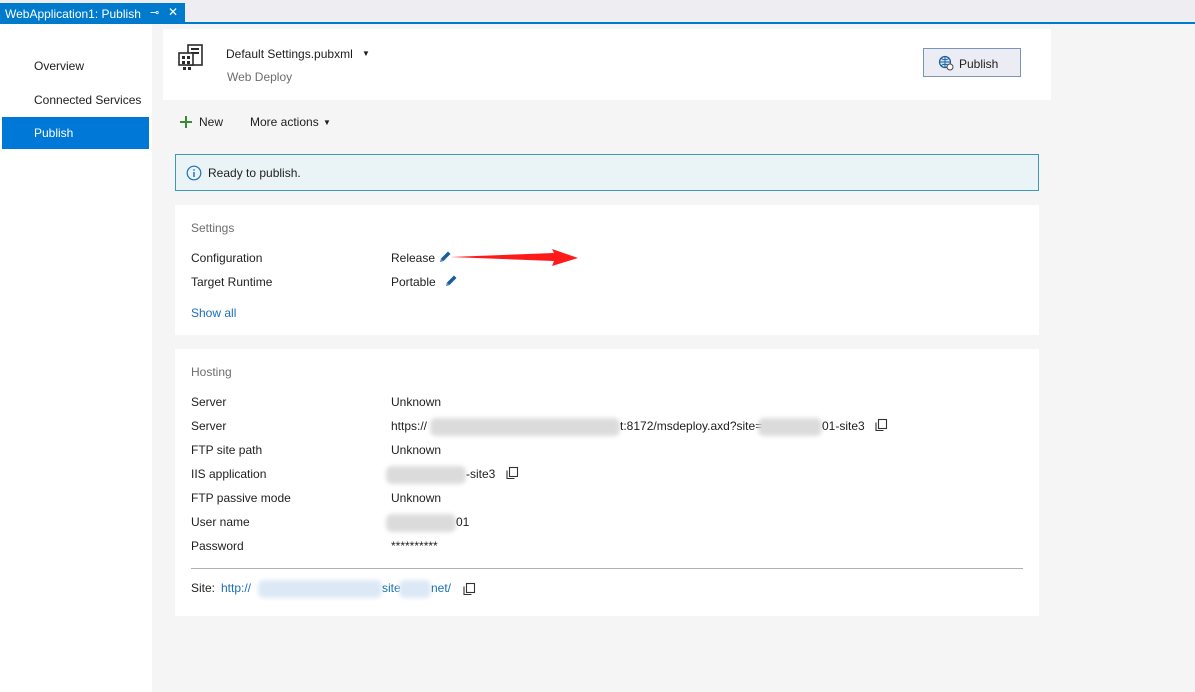 This screenshot has width=1195, height=692. I want to click on publish-button-label: Publish, so click(979, 64).